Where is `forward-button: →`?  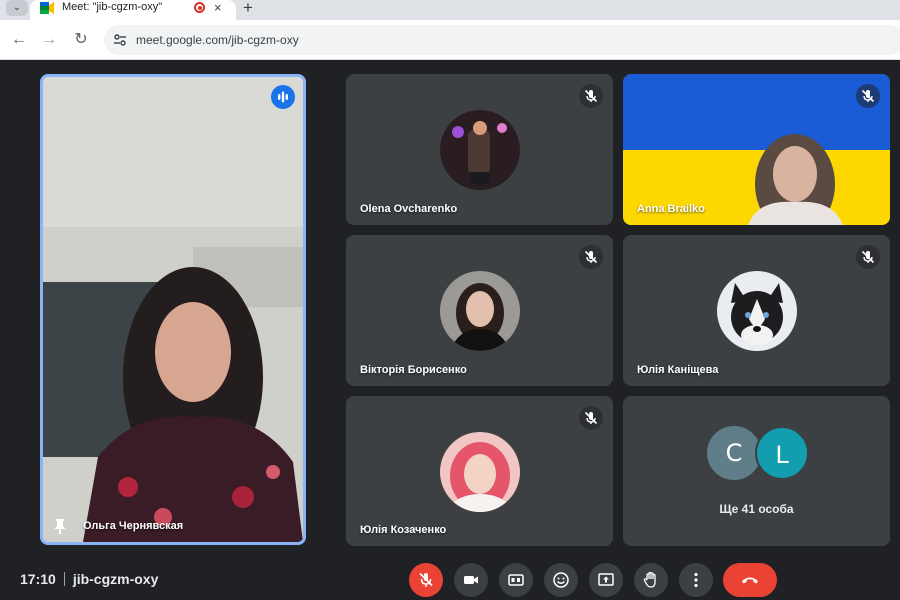 forward-button: → is located at coordinates (49, 40).